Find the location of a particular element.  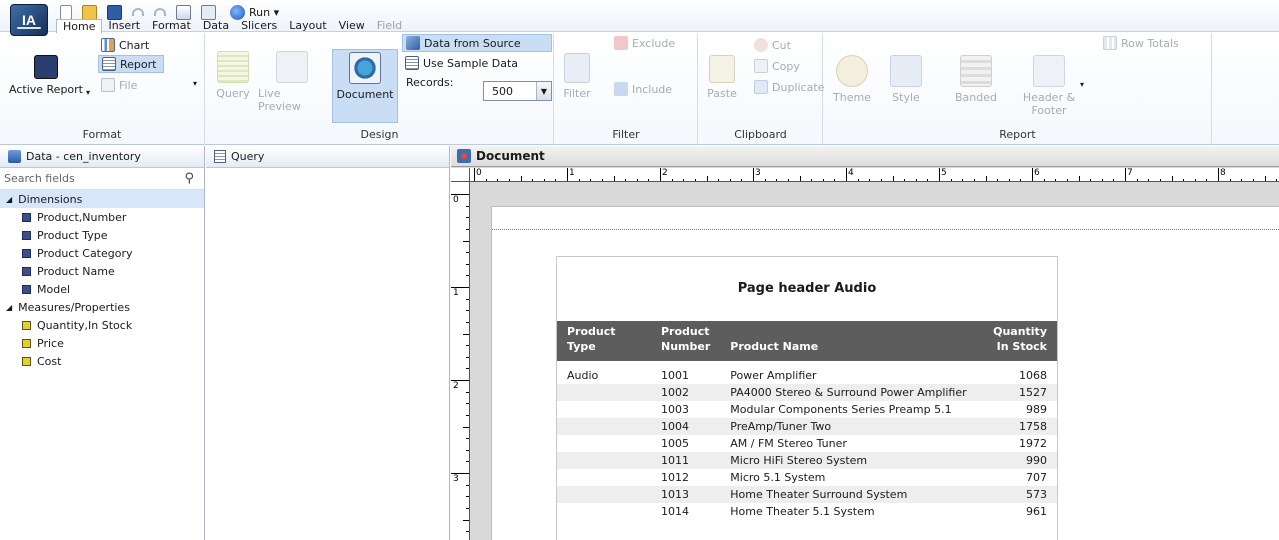

tree-measures: ◢ Measures/Properties is located at coordinates (102, 307).